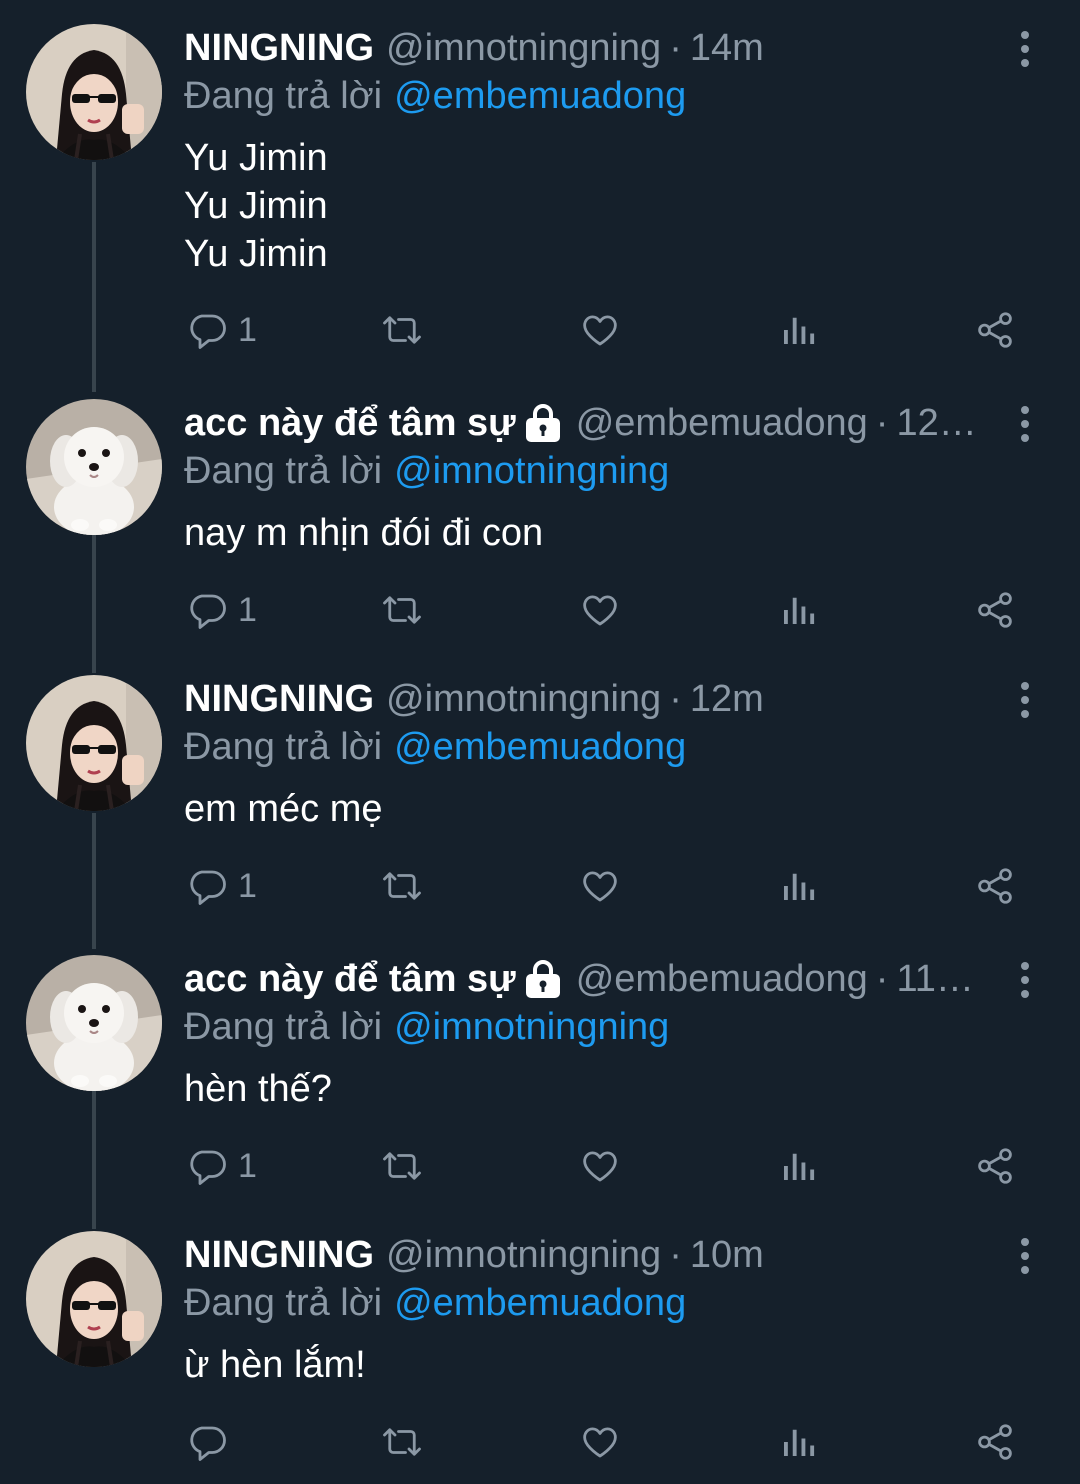 The width and height of the screenshot is (1080, 1484). I want to click on tweet-text: nay m nhịn đói đi con, so click(364, 533).